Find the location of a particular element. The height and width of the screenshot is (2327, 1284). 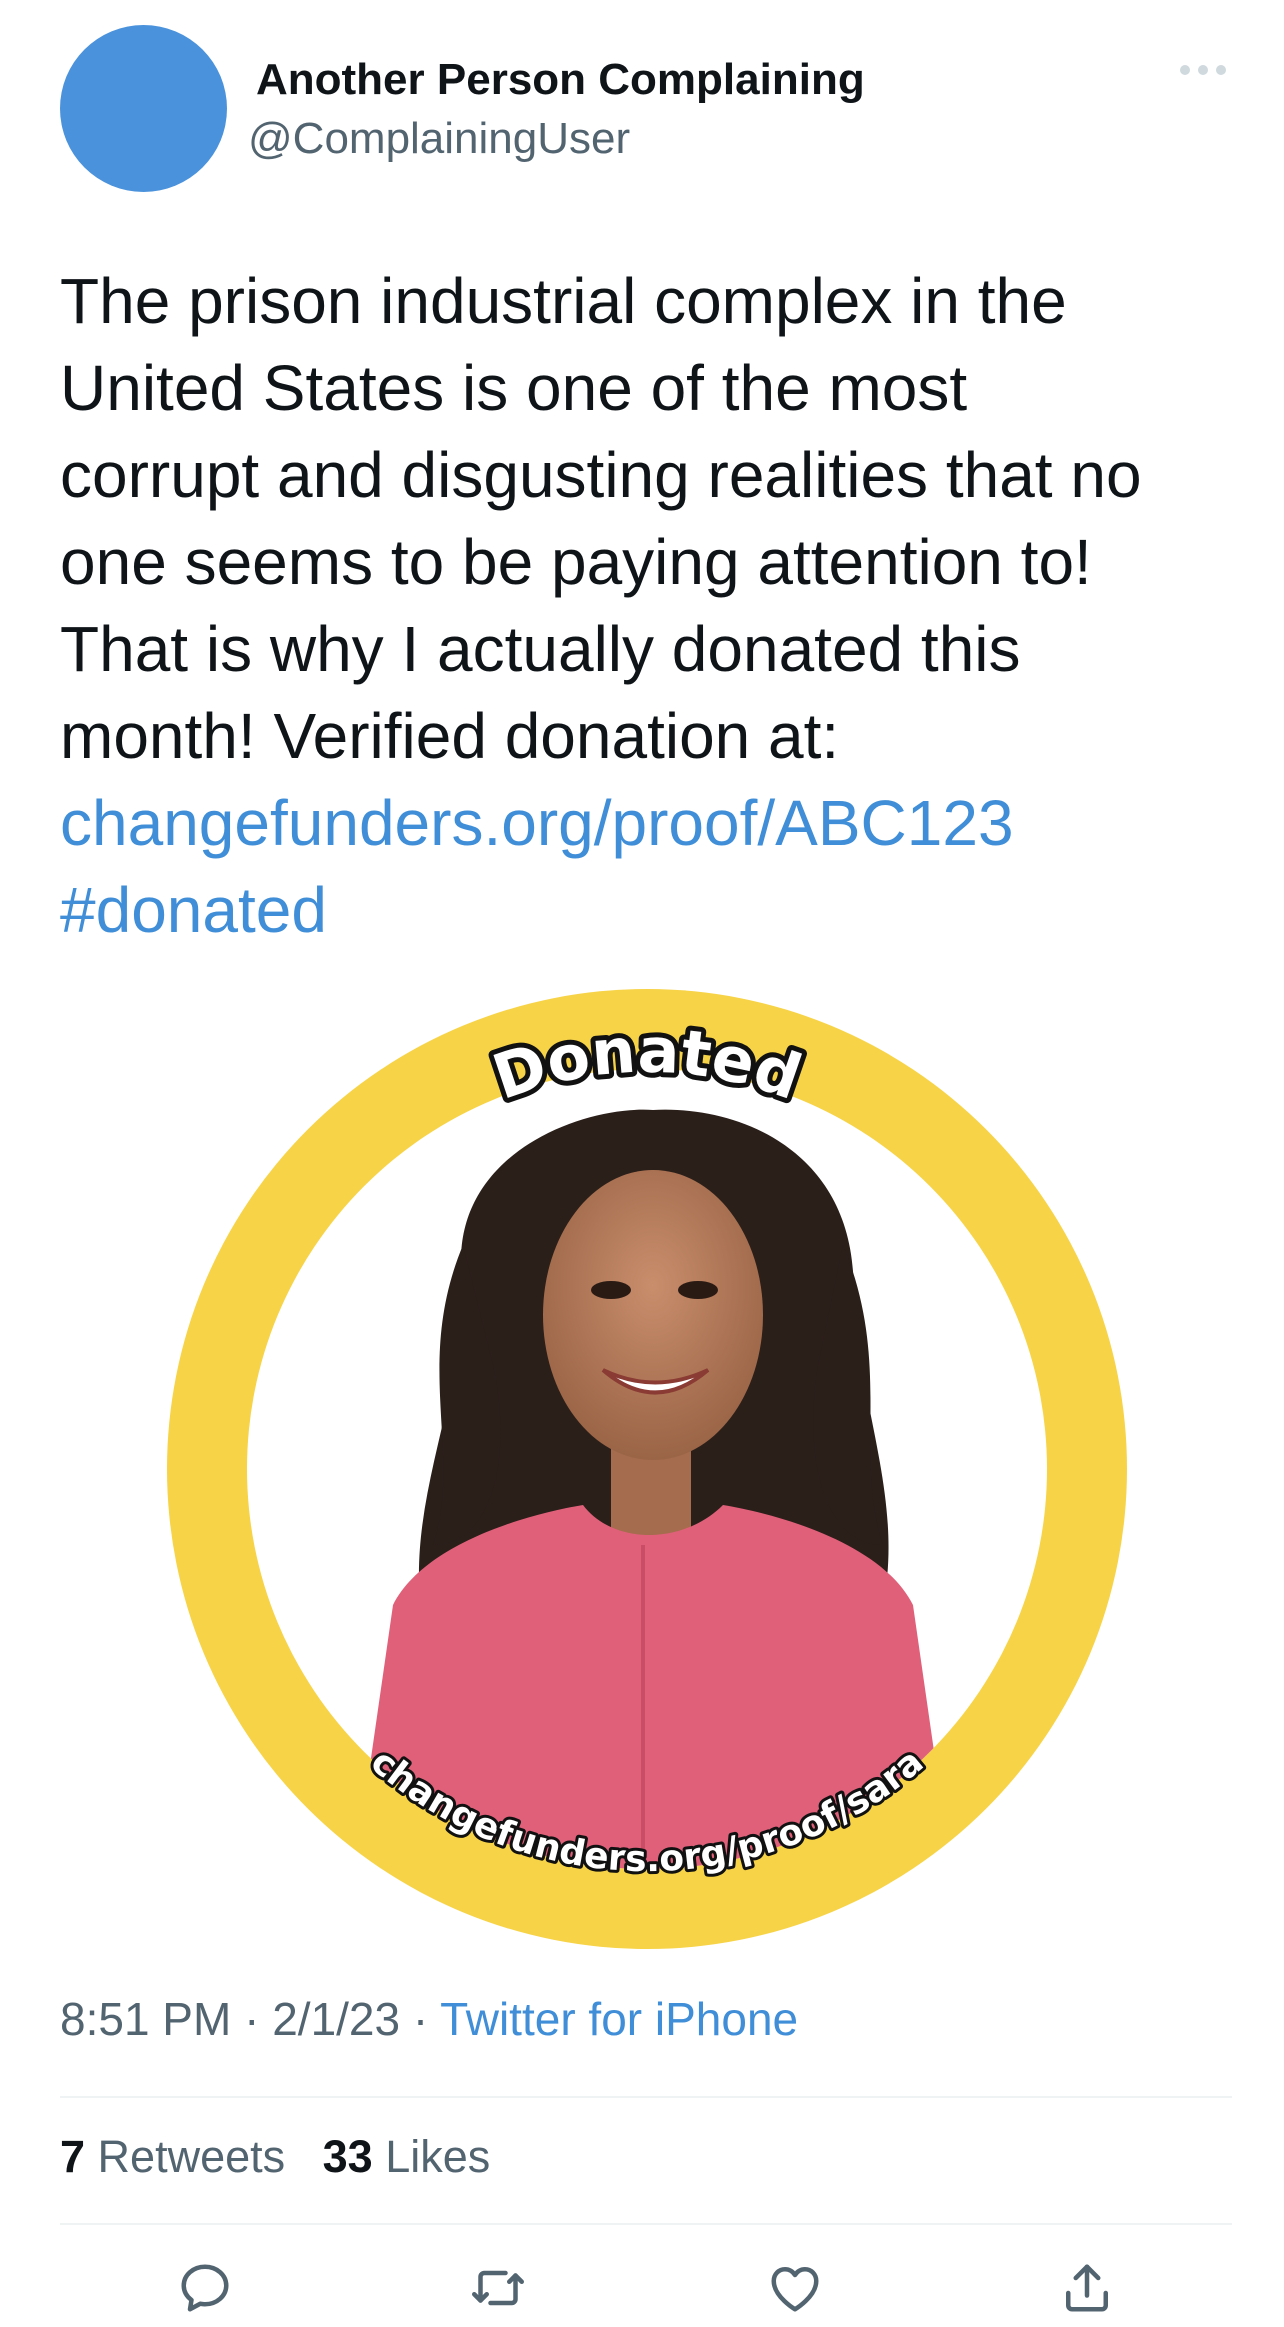

display-name: Another Person Complaining is located at coordinates (560, 80).